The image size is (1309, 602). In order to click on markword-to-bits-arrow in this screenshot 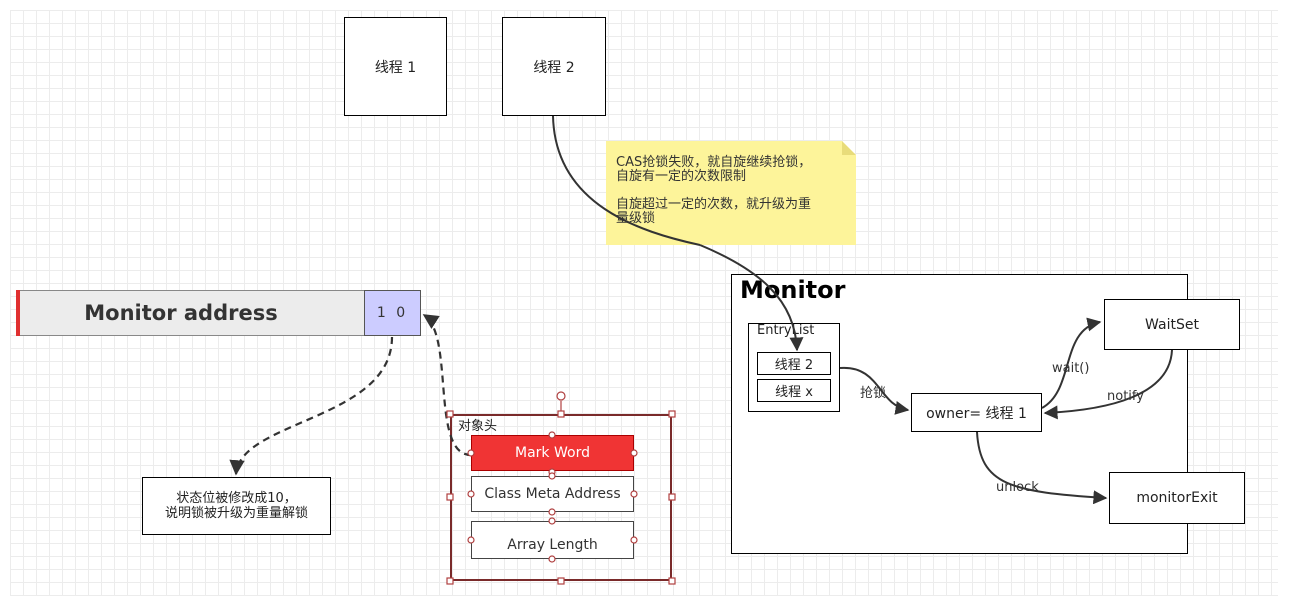, I will do `click(447, 385)`.